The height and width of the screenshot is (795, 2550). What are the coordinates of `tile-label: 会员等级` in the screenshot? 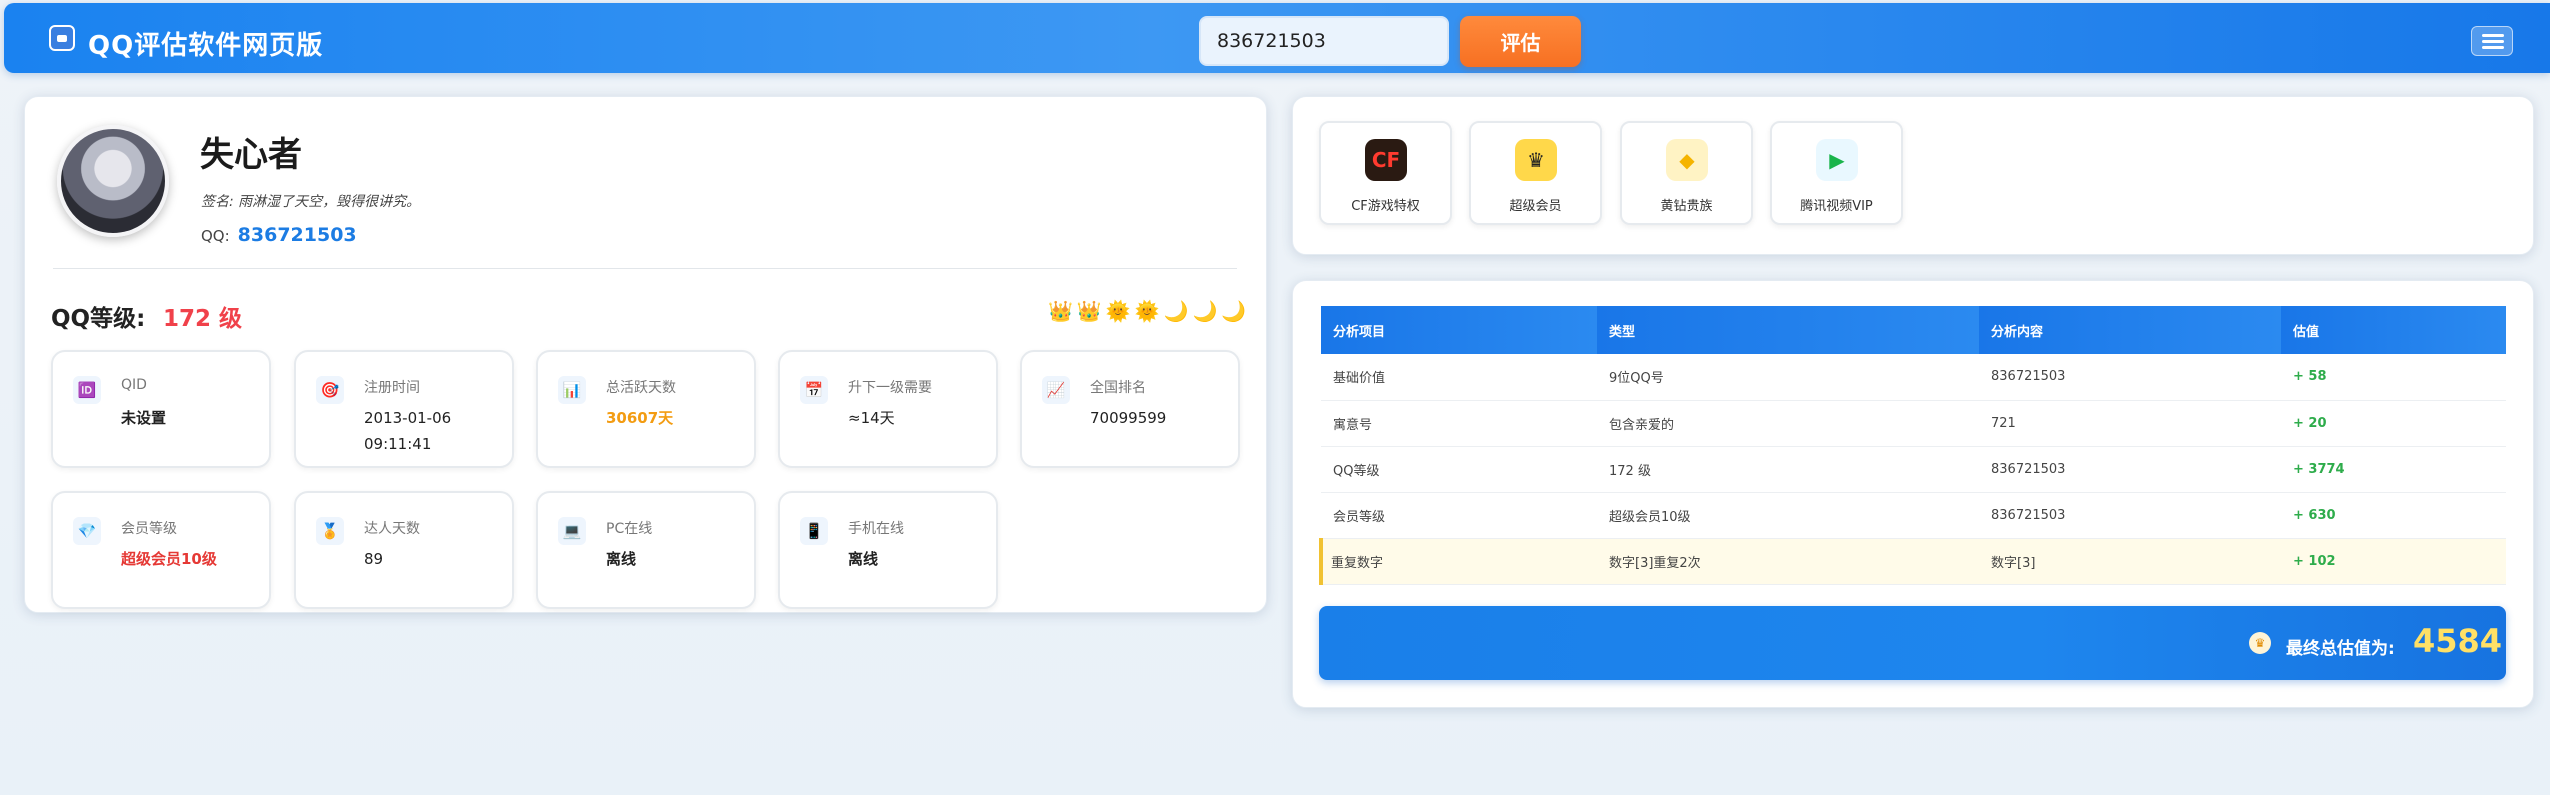 It's located at (149, 529).